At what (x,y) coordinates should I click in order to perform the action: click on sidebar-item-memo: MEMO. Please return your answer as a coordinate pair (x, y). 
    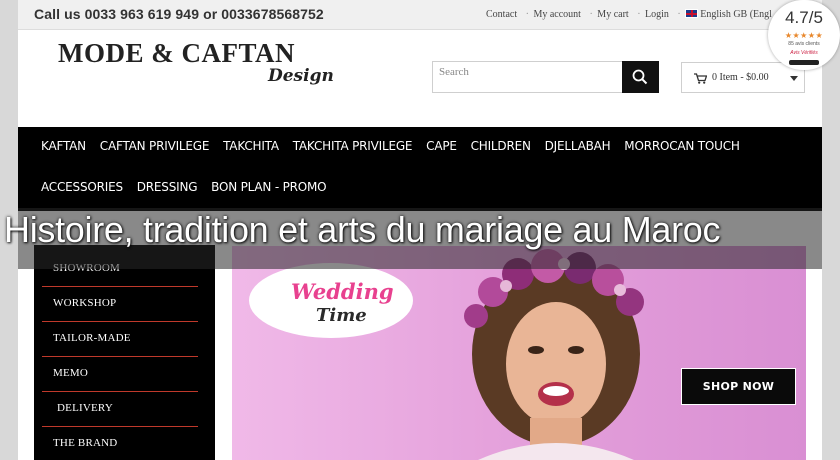
    Looking at the image, I should click on (120, 374).